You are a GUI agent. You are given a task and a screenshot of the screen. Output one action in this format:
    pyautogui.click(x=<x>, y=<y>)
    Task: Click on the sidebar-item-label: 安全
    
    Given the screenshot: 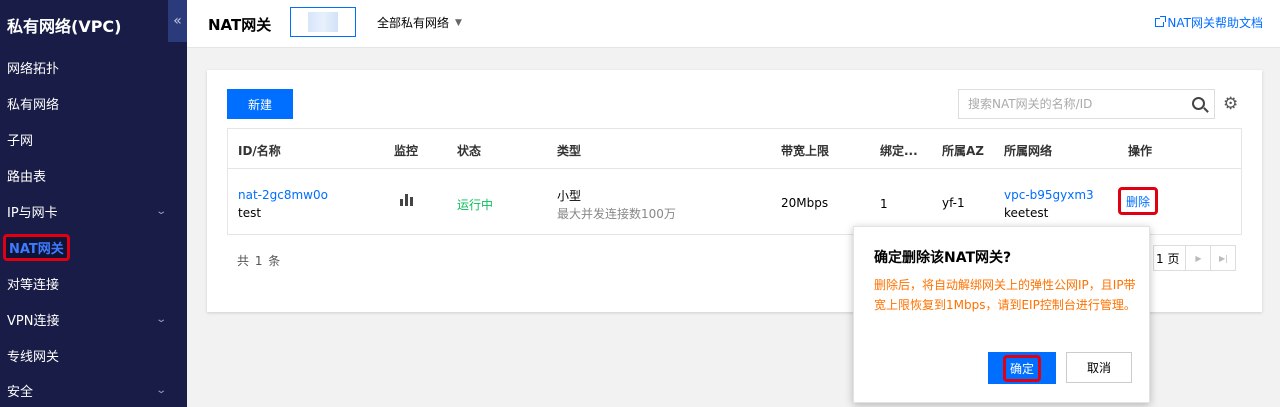 What is the action you would take?
    pyautogui.click(x=20, y=393)
    